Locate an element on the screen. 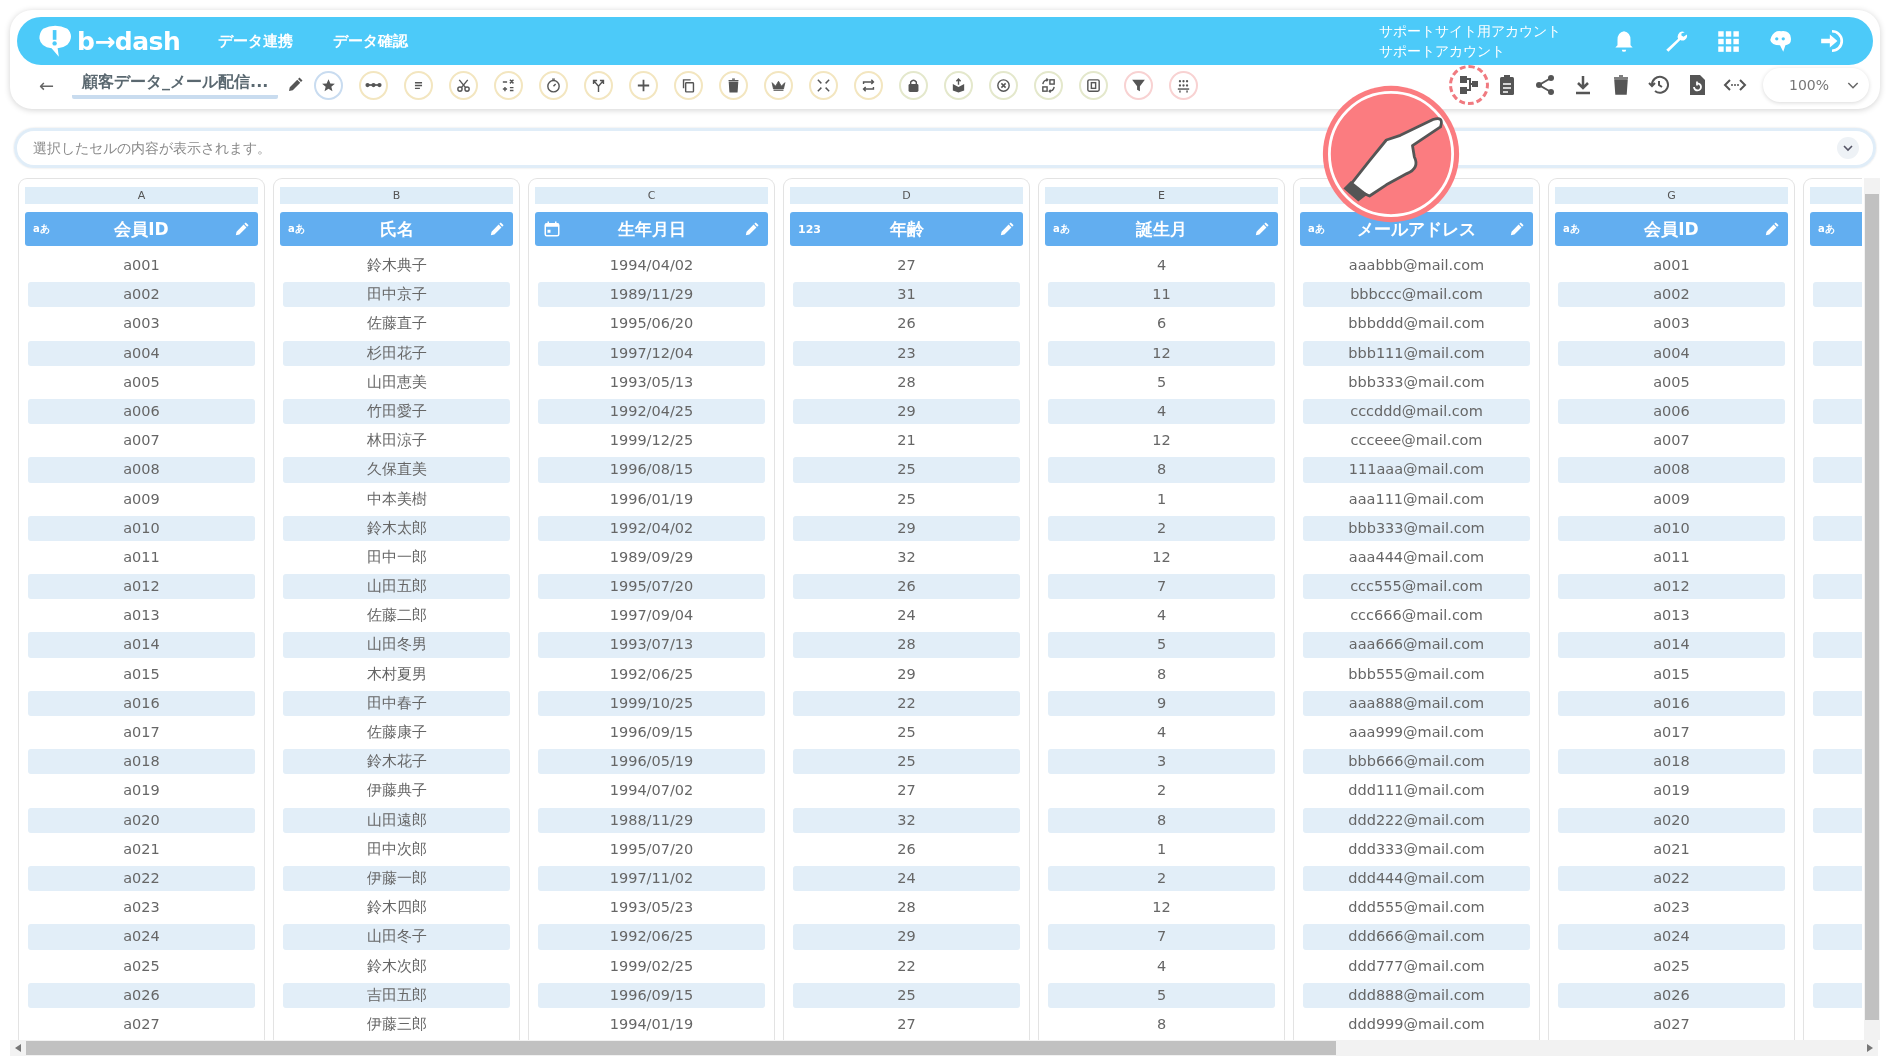 This screenshot has width=1890, height=1063. table-cell: a012 is located at coordinates (141, 587).